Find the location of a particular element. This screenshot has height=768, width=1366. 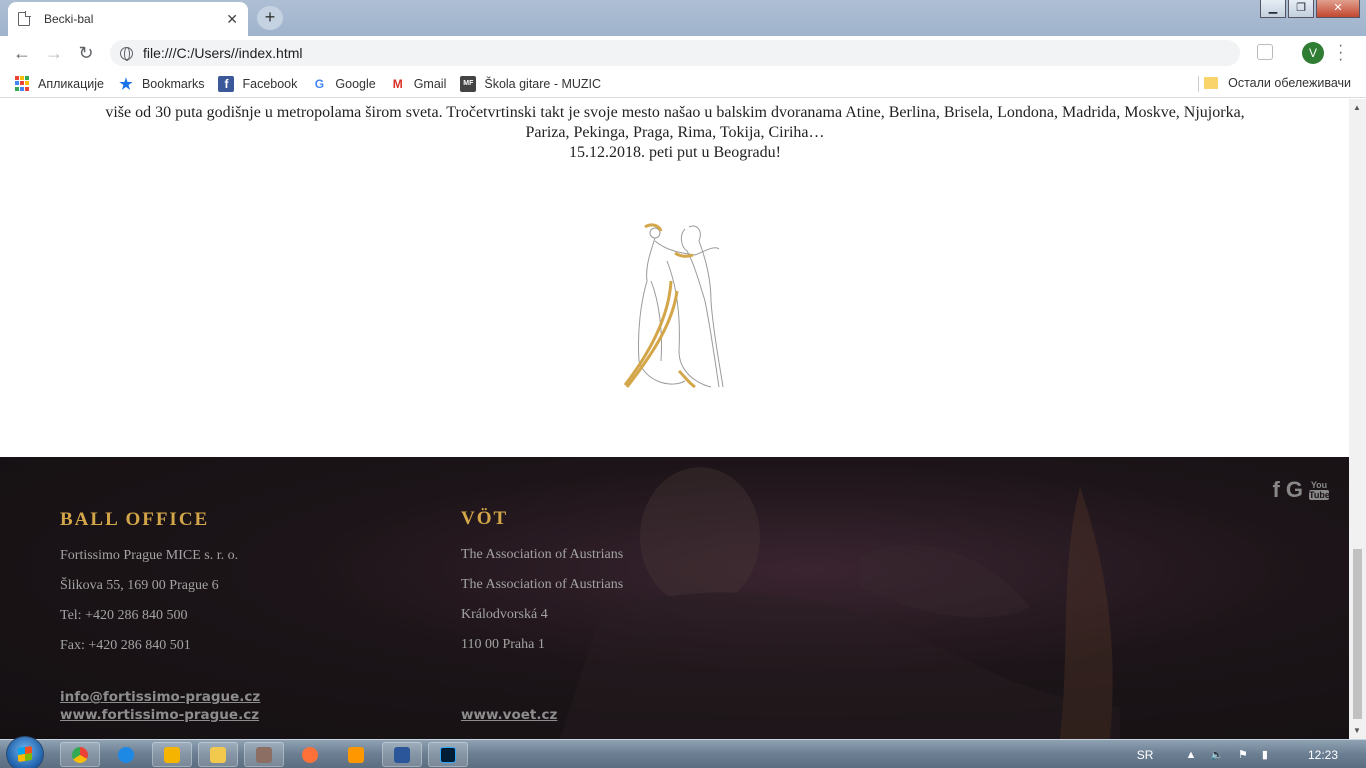

vot-heading: VÖT is located at coordinates (485, 518).